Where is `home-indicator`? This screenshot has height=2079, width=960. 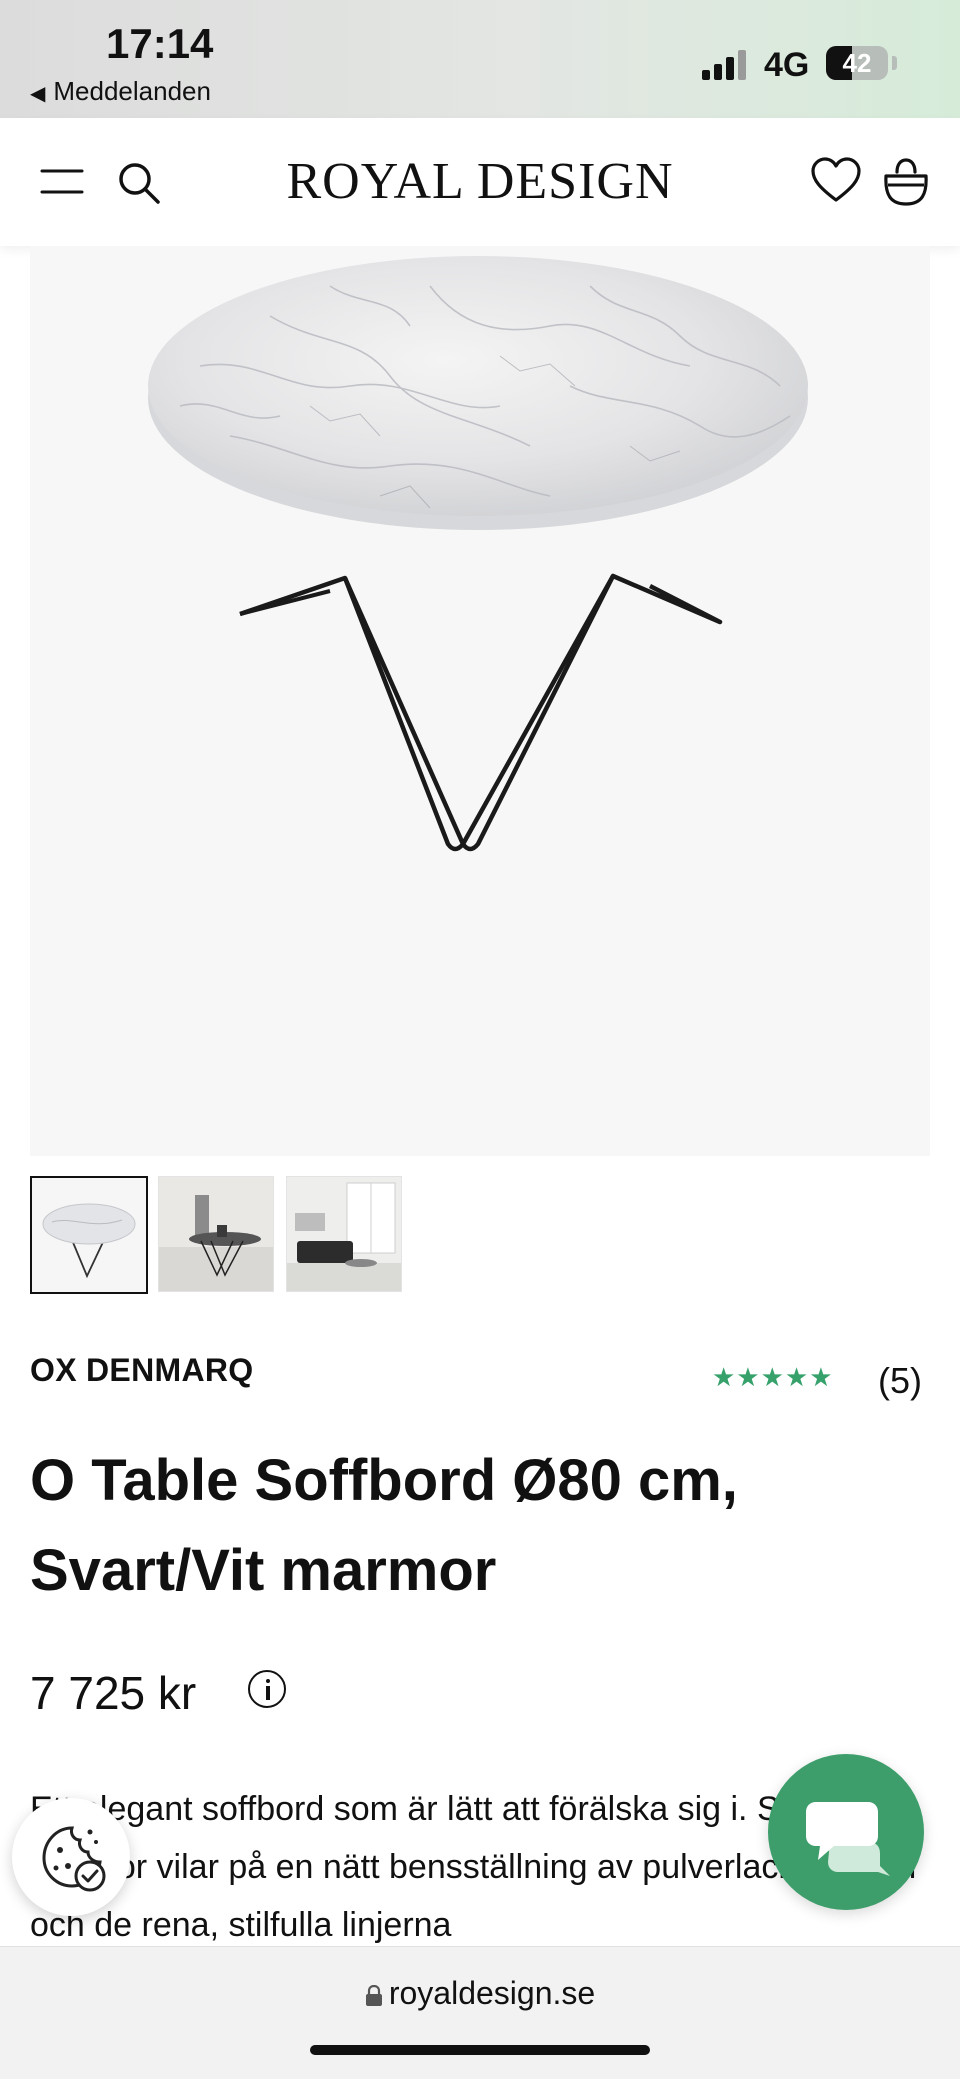
home-indicator is located at coordinates (480, 2050).